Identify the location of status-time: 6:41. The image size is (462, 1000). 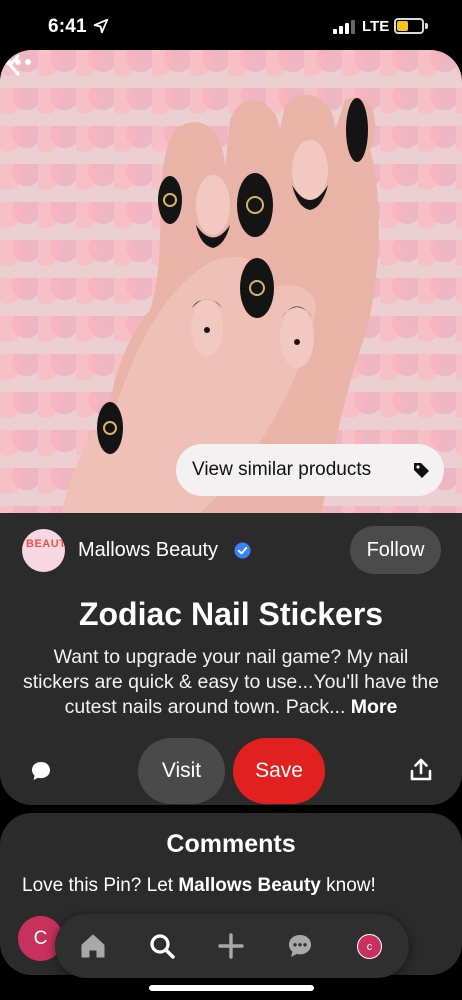
(67, 26).